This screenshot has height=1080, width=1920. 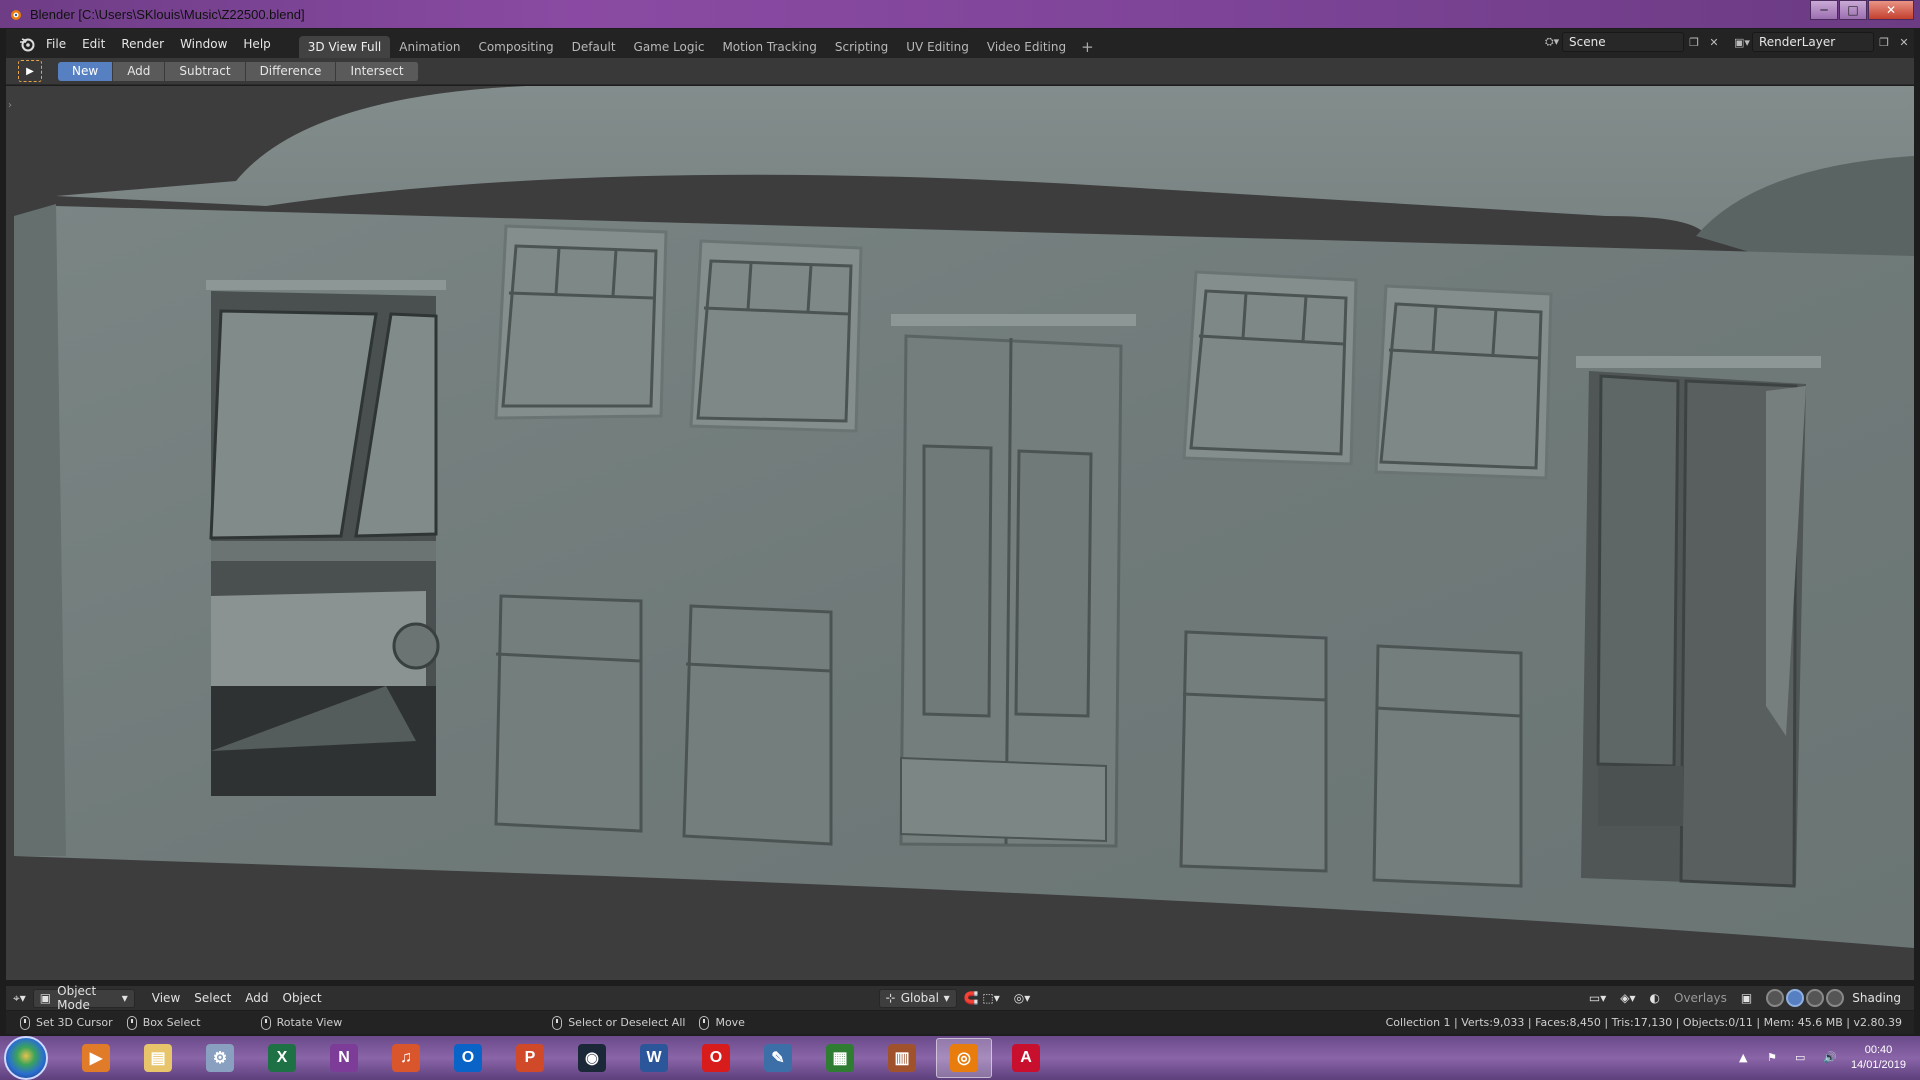 I want to click on xray-icon: ▣, so click(x=1746, y=998).